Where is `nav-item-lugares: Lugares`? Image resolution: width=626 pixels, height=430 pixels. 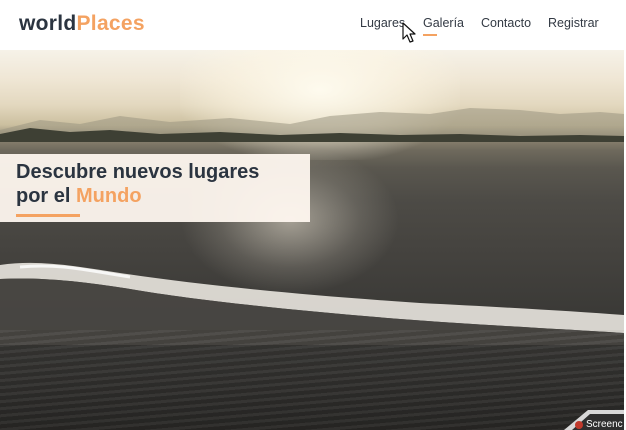 nav-item-lugares: Lugares is located at coordinates (382, 23).